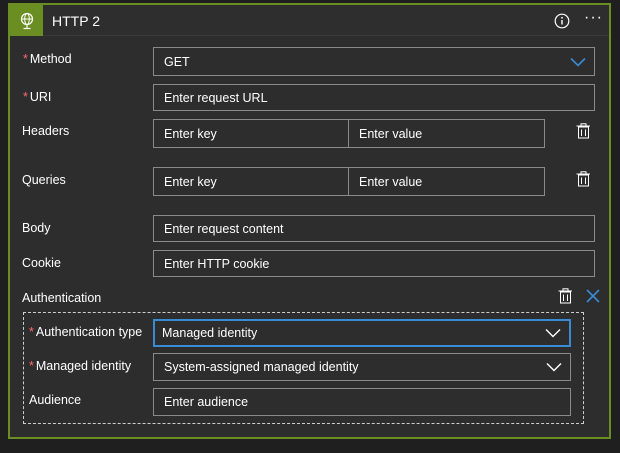 Image resolution: width=620 pixels, height=453 pixels. I want to click on managed-identity-label: * Managed identity, so click(80, 366).